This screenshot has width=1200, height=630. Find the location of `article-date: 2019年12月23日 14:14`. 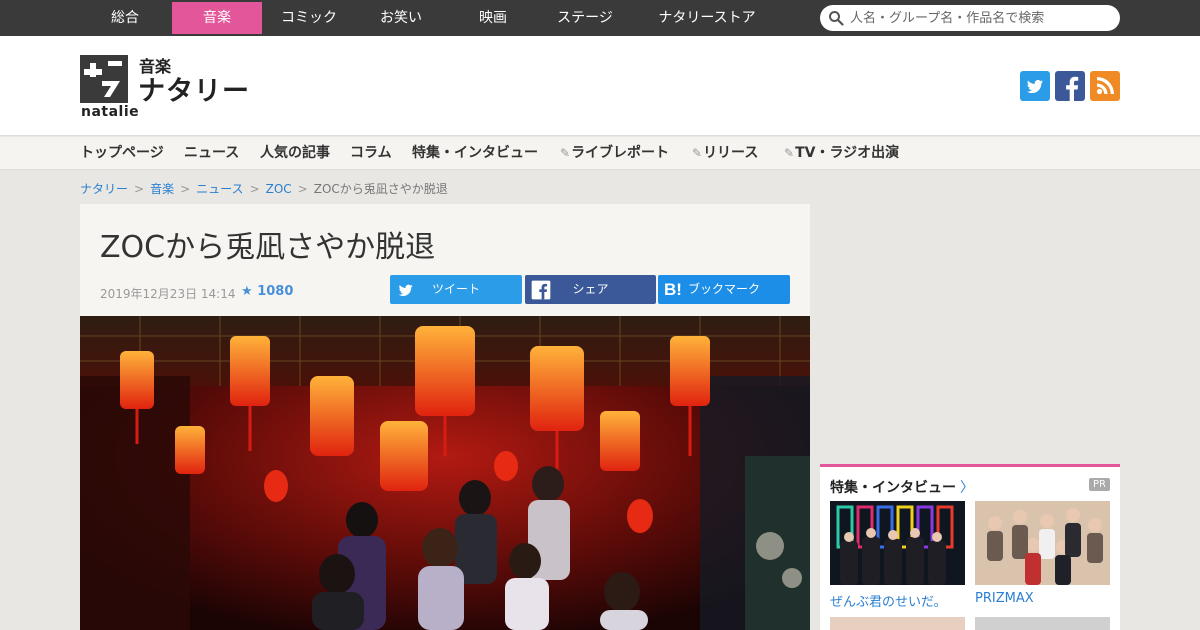

article-date: 2019年12月23日 14:14 is located at coordinates (168, 294).